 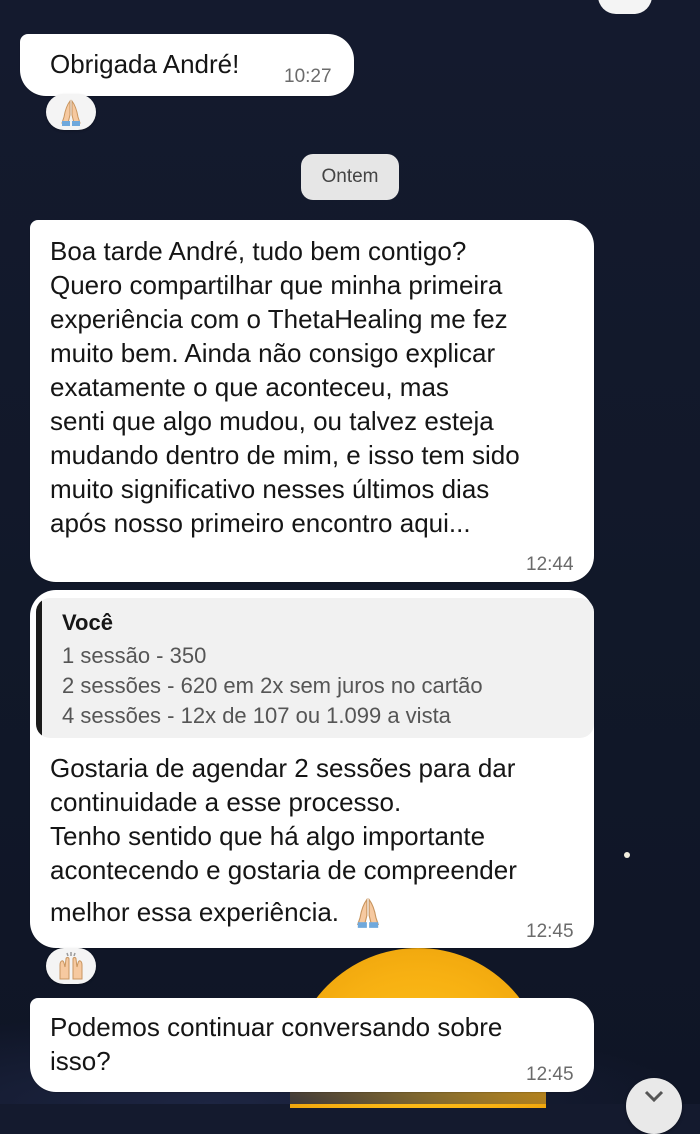 What do you see at coordinates (87, 622) in the screenshot?
I see `quote-author: Você` at bounding box center [87, 622].